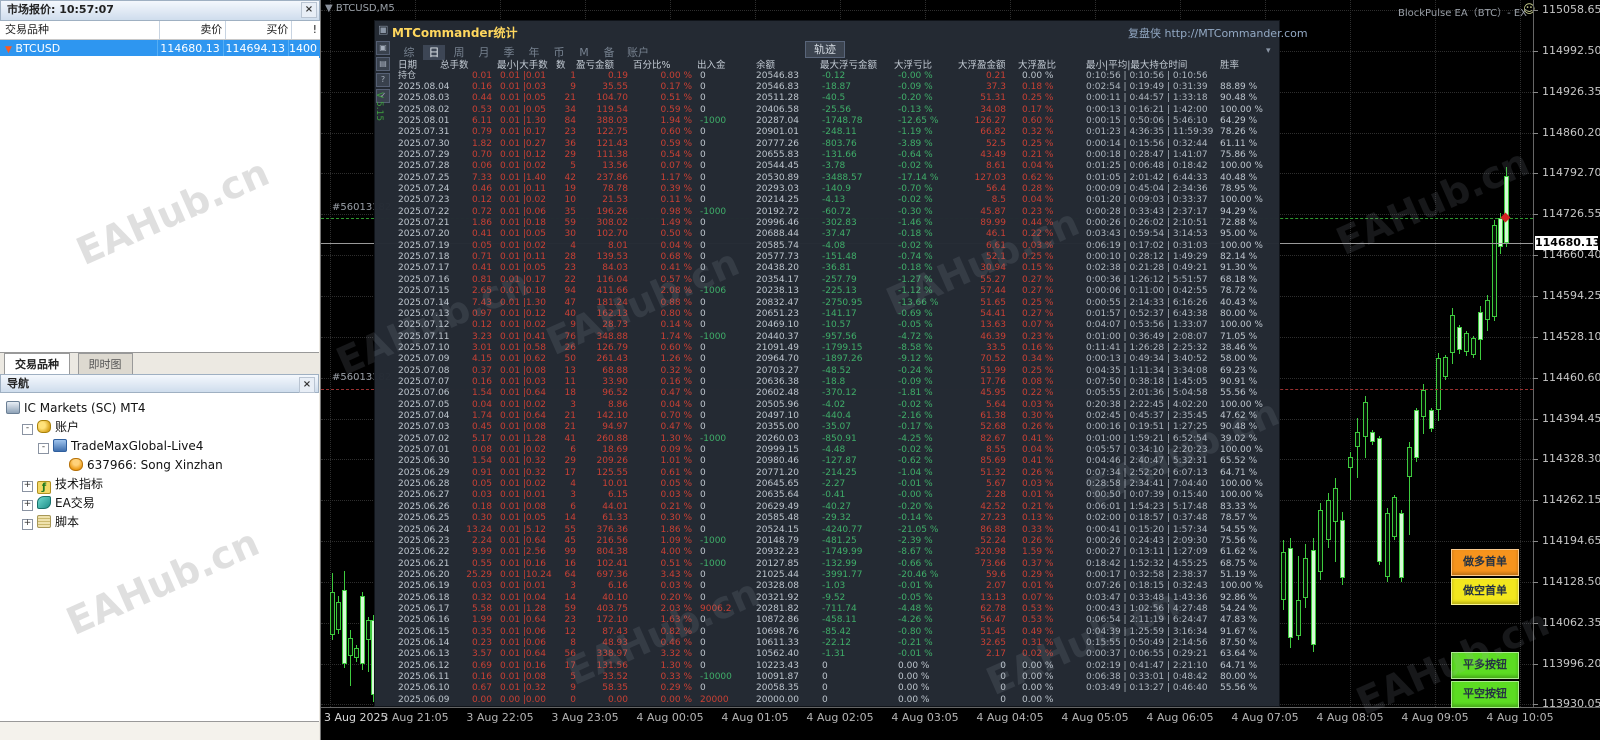 The height and width of the screenshot is (740, 1600). I want to click on stats-cell: 0:00:41 | 0:15:20 | 1:57:34, so click(1147, 529).